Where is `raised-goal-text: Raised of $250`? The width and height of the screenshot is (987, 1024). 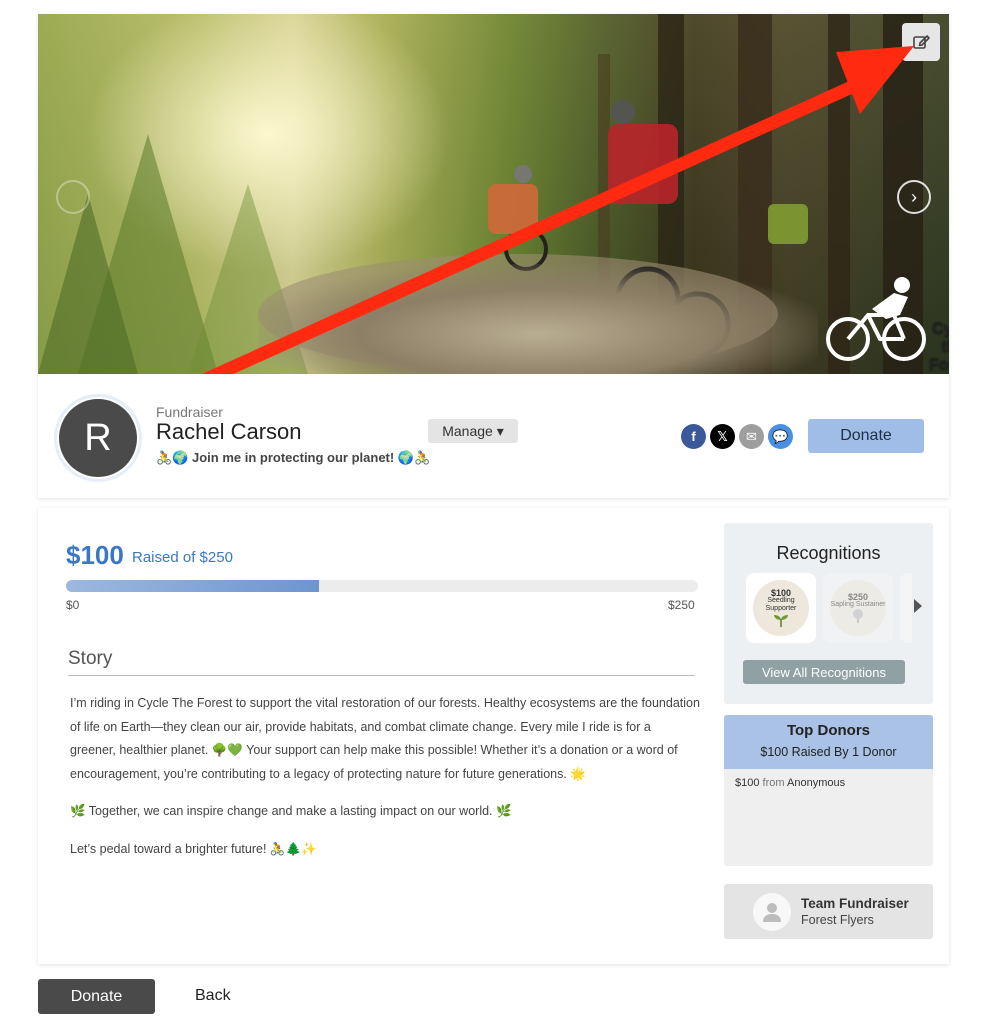
raised-goal-text: Raised of $250 is located at coordinates (182, 557).